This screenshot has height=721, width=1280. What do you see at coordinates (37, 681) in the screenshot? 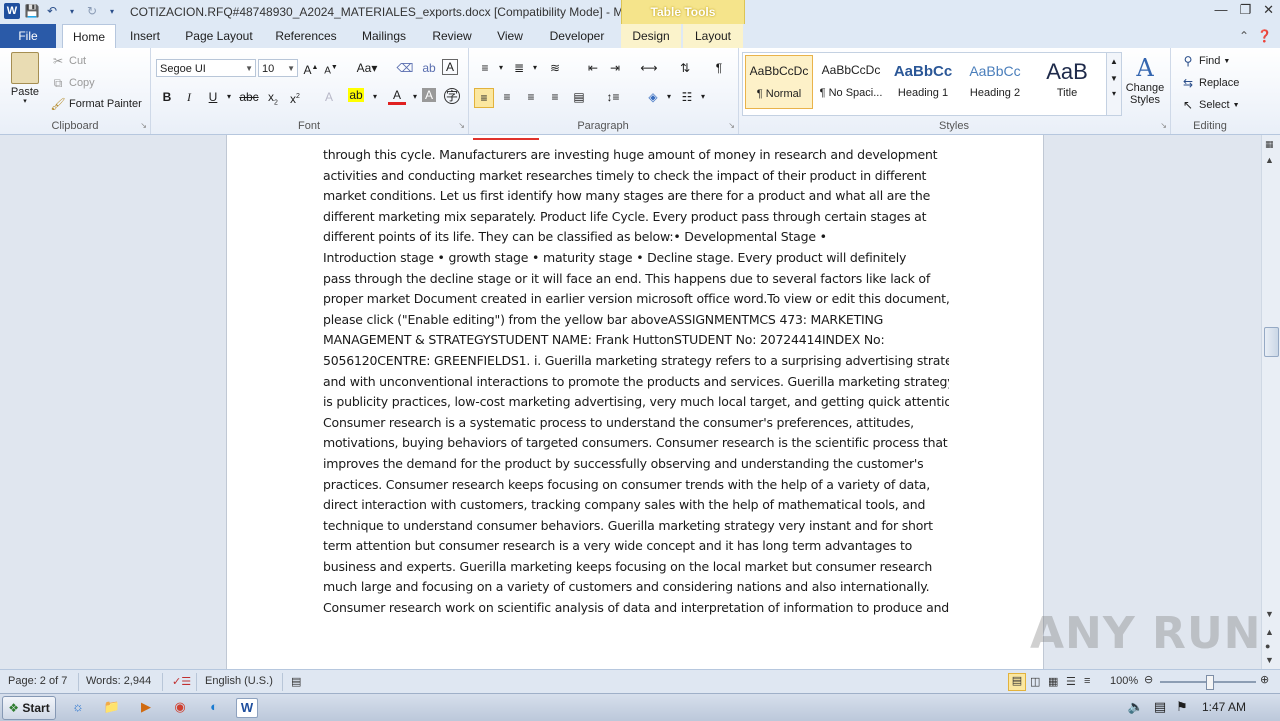
I see `page-indicator: Page: 2 of 7` at bounding box center [37, 681].